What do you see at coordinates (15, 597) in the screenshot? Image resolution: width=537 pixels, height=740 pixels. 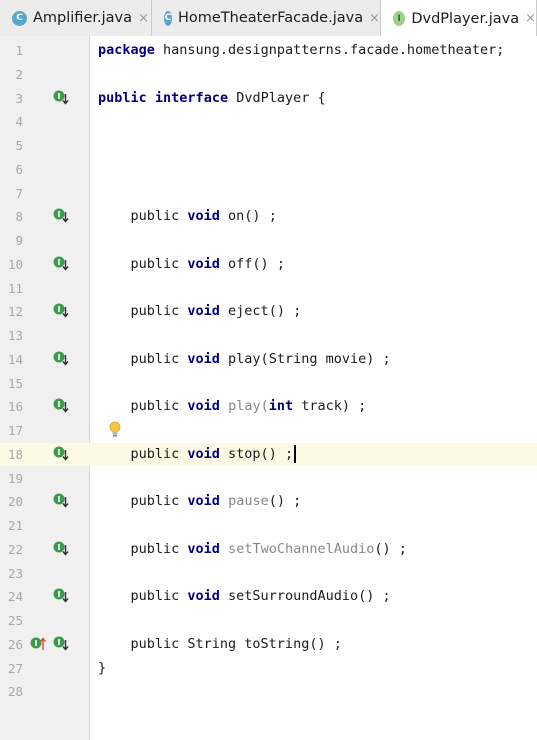 I see `line-number: 24` at bounding box center [15, 597].